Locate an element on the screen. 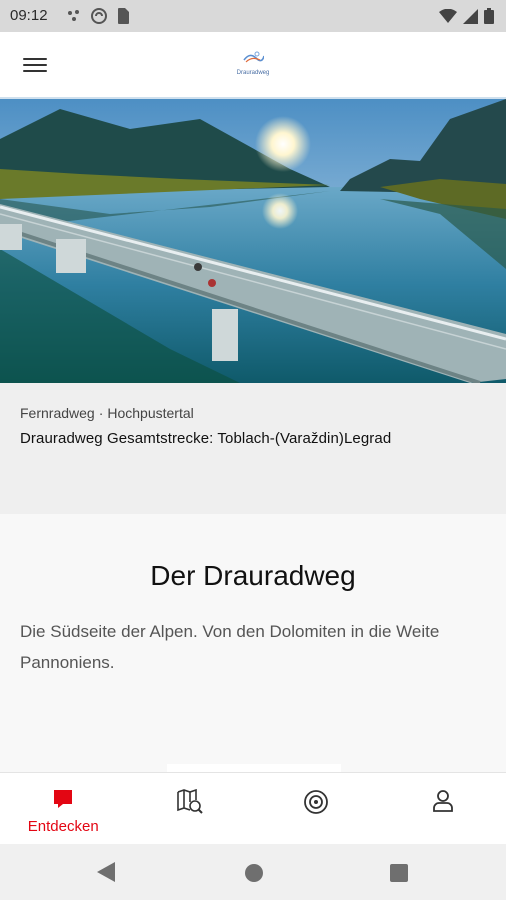  nav-item-entdecken: Entdecken is located at coordinates (63, 808).